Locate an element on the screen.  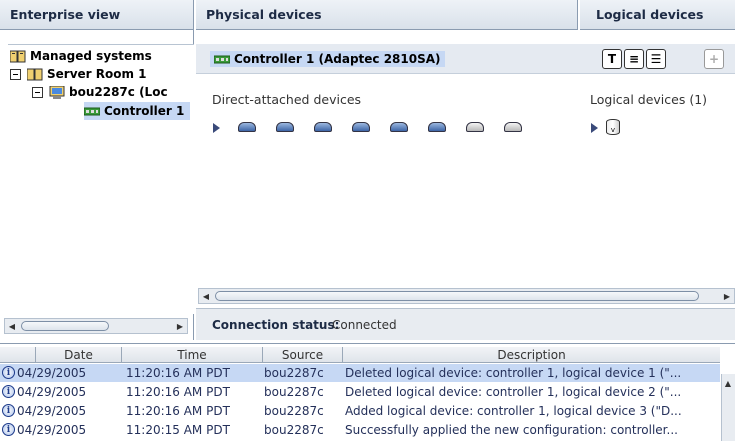
tree-horizontal-scrollbar: ◀ ▶ is located at coordinates (96, 326).